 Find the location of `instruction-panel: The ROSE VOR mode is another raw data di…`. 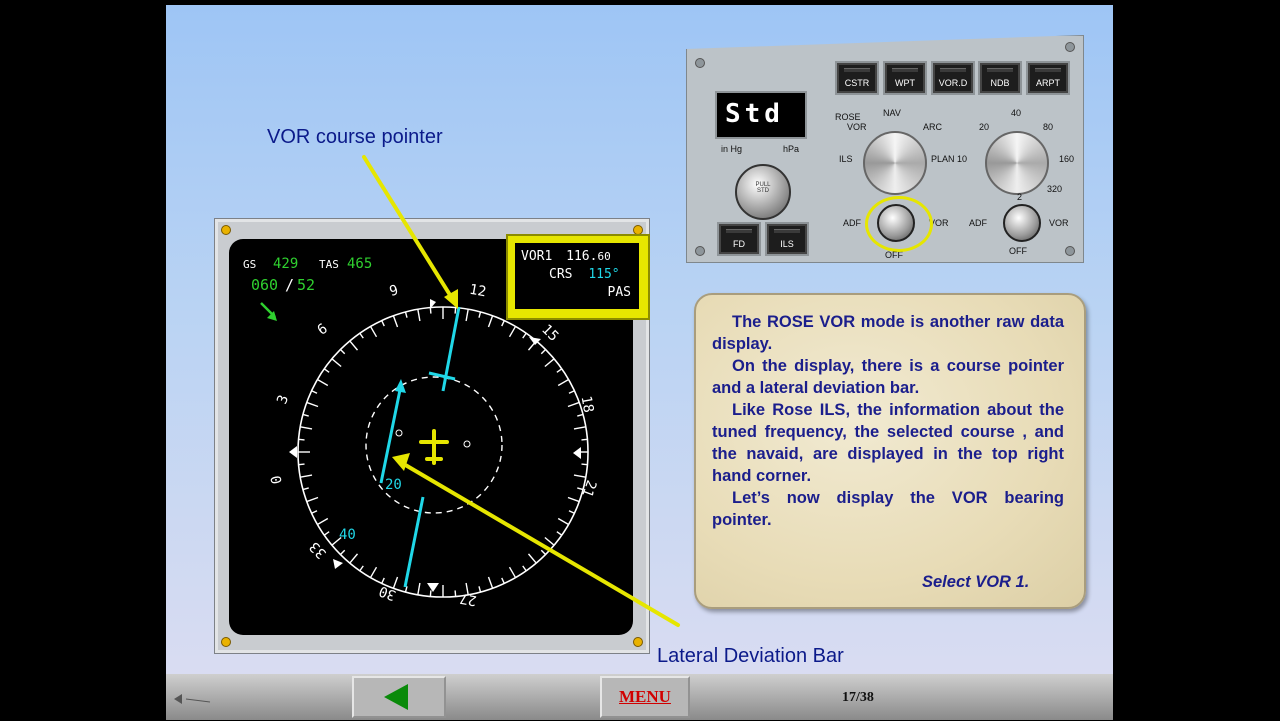

instruction-panel: The ROSE VOR mode is another raw data di… is located at coordinates (890, 451).